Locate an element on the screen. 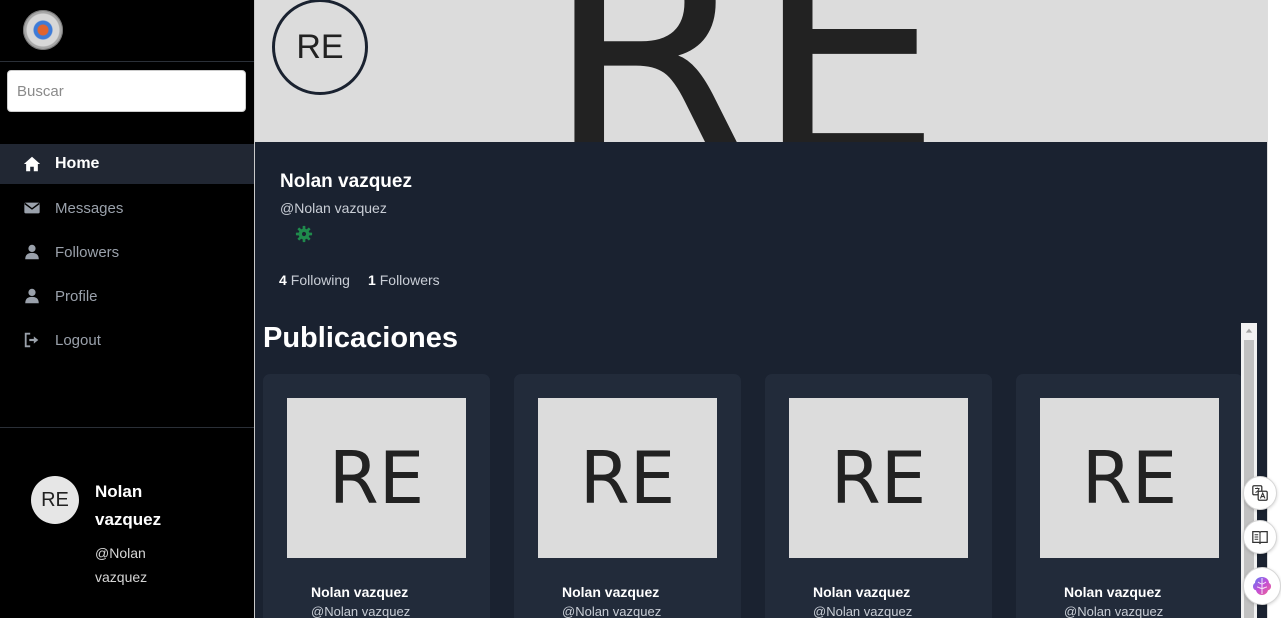 Image resolution: width=1281 pixels, height=618 pixels. followers-count: 1 is located at coordinates (371, 280).